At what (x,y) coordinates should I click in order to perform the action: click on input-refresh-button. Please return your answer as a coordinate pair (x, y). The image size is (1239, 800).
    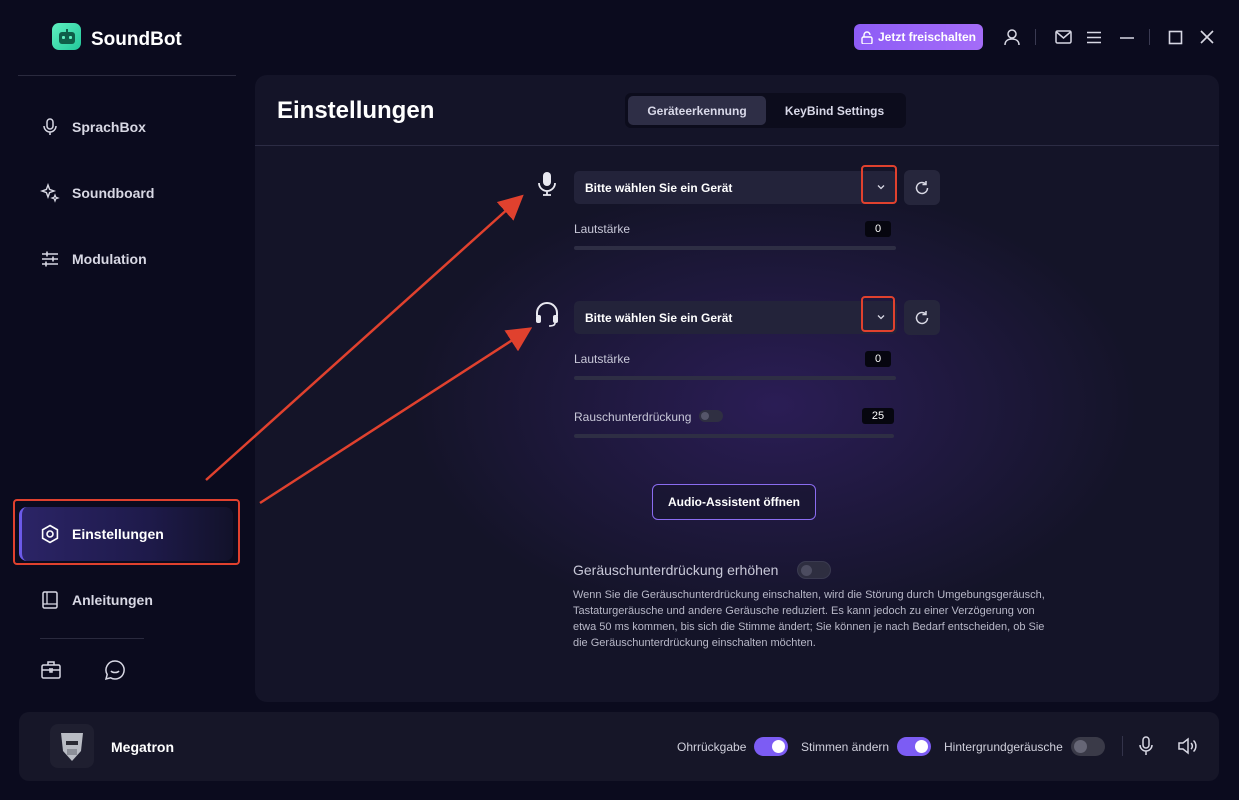
    Looking at the image, I should click on (922, 187).